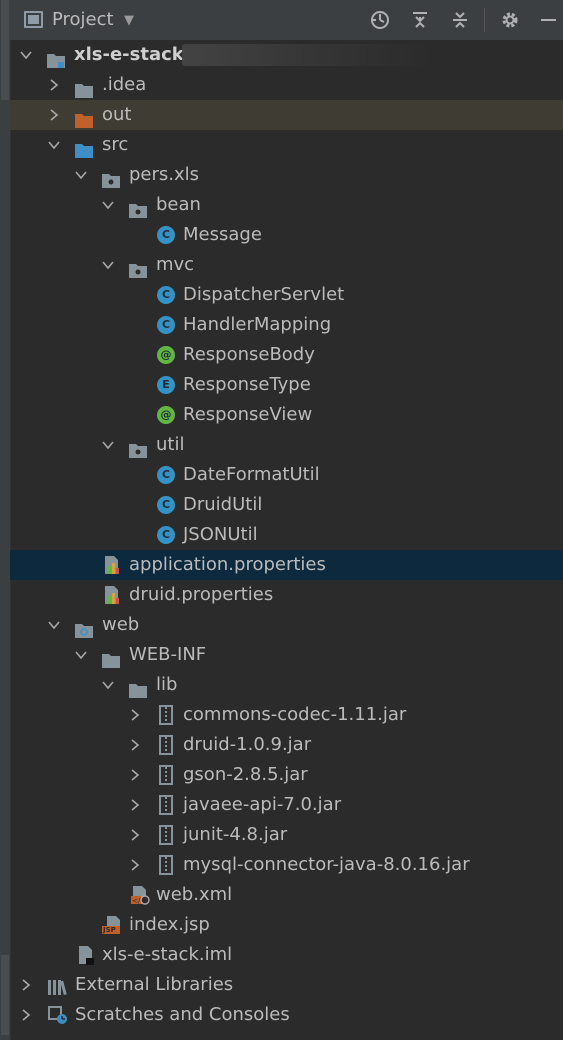 Image resolution: width=563 pixels, height=1040 pixels. I want to click on minimize-icon, so click(548, 20).